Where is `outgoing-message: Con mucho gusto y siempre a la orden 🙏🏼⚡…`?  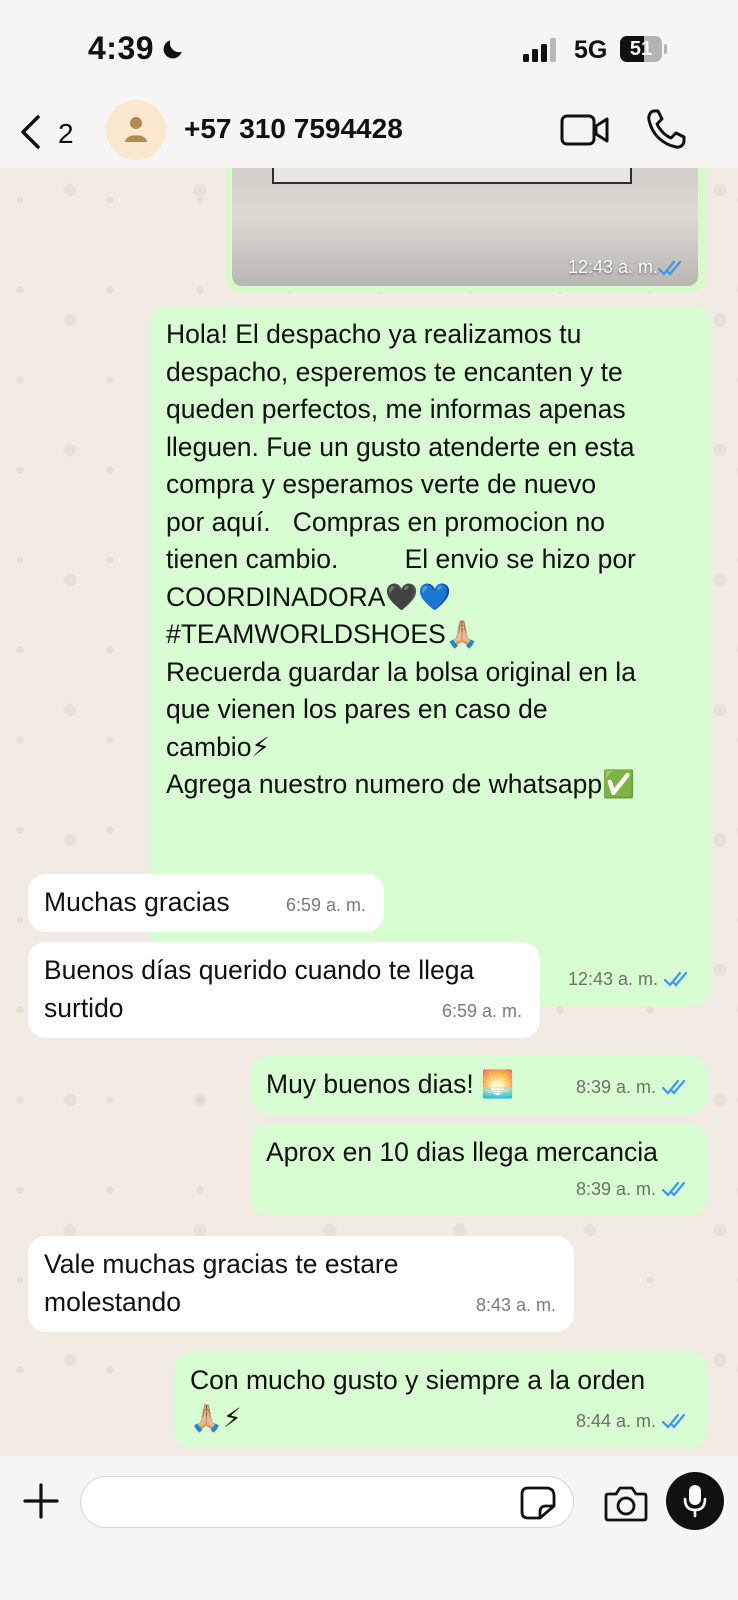
outgoing-message: Con mucho gusto y siempre a la orden 🙏🏼⚡… is located at coordinates (441, 1400).